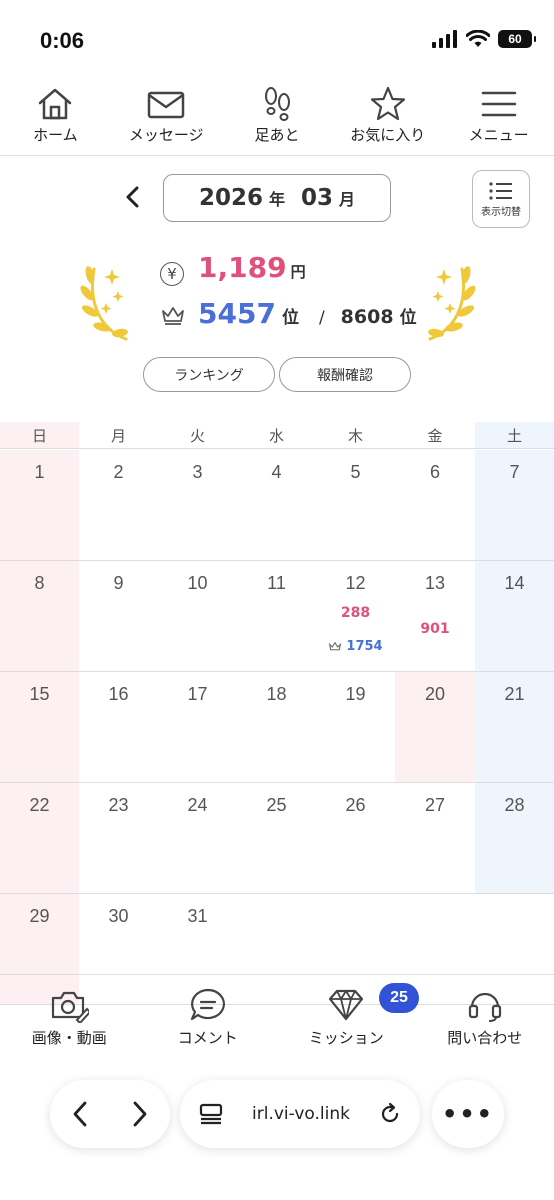 Image resolution: width=554 pixels, height=1200 pixels. Describe the element at coordinates (118, 616) in the screenshot. I see `calendar-day: 9` at that location.